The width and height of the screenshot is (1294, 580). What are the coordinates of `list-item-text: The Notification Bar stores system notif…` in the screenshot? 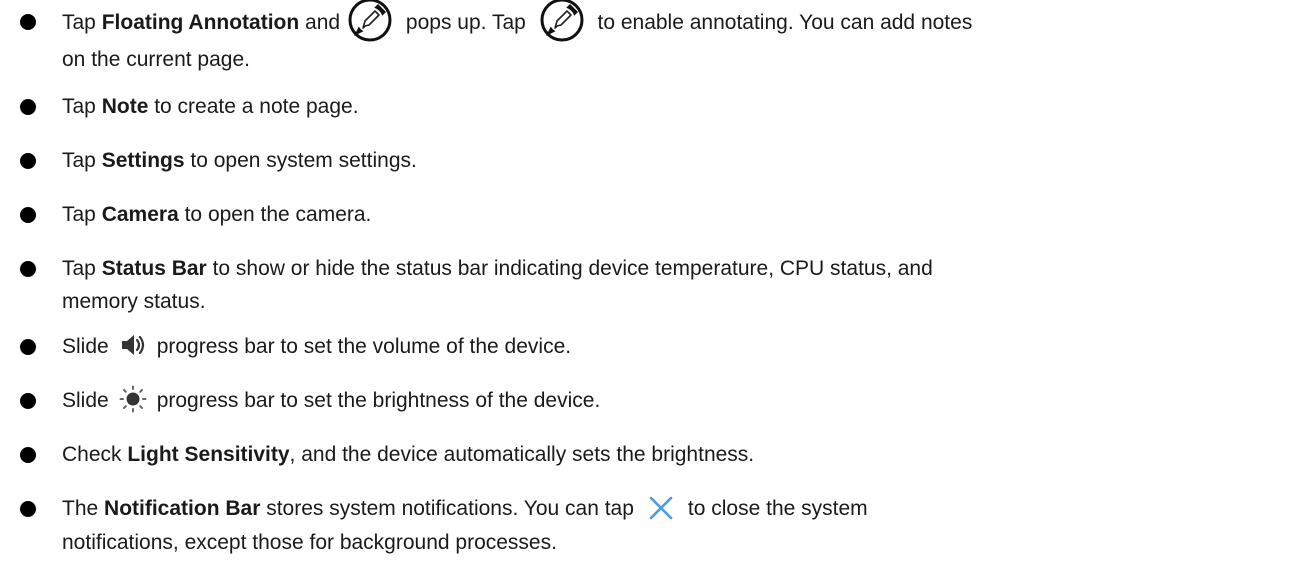 It's located at (670, 526).